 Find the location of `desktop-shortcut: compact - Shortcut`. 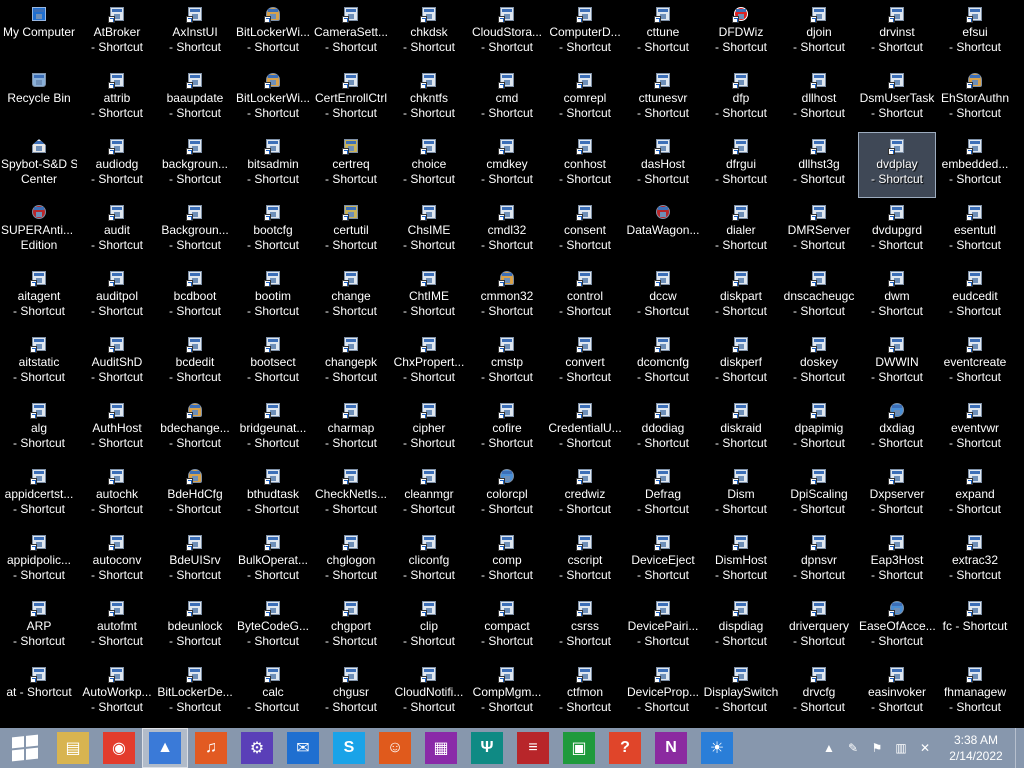

desktop-shortcut: compact - Shortcut is located at coordinates (507, 627).